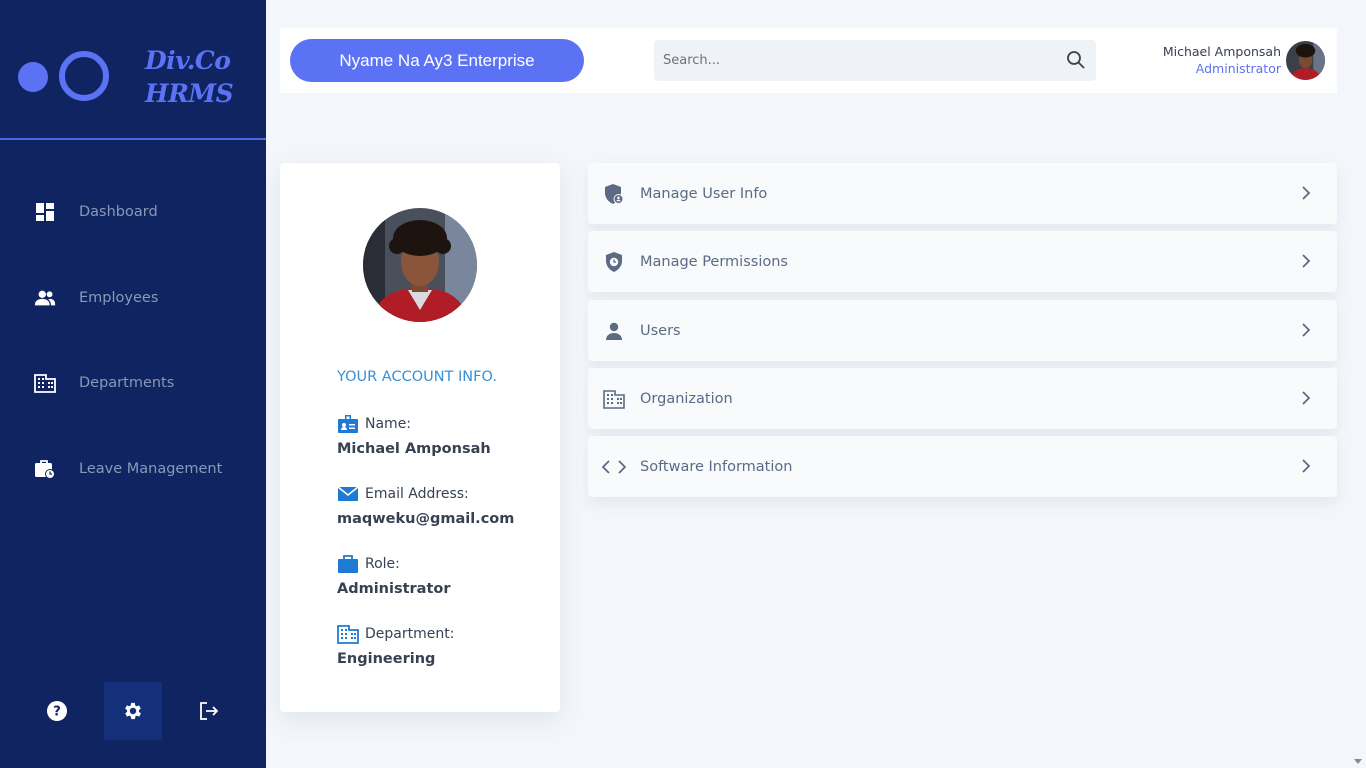 The width and height of the screenshot is (1366, 768). What do you see at coordinates (1221, 51) in the screenshot?
I see `user-name: Michael Amponsah` at bounding box center [1221, 51].